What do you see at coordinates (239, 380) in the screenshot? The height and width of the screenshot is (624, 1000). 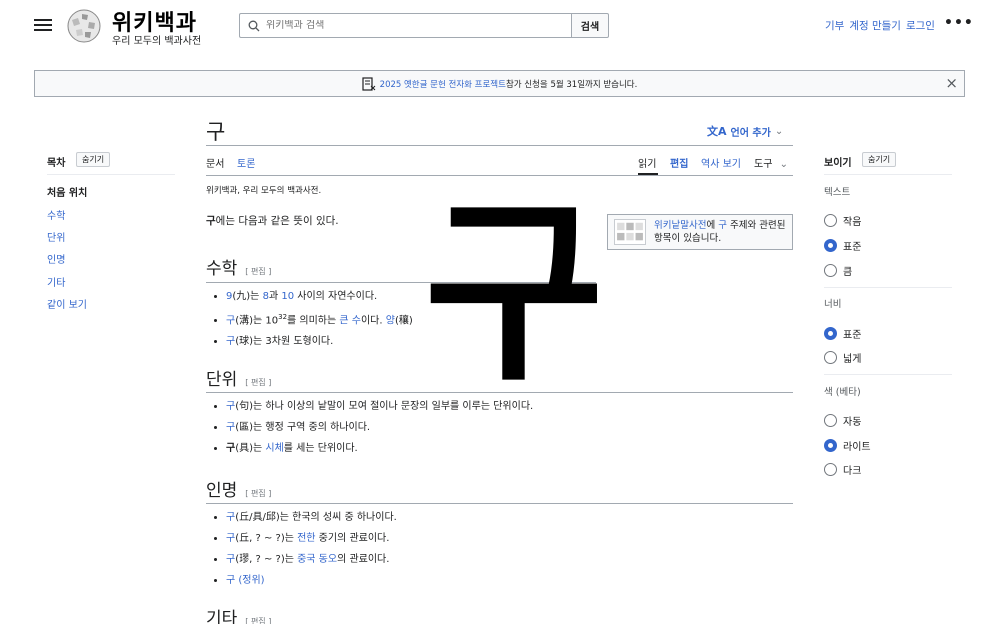 I see `section-heading-unit: 단위 [ 편집 ]` at bounding box center [239, 380].